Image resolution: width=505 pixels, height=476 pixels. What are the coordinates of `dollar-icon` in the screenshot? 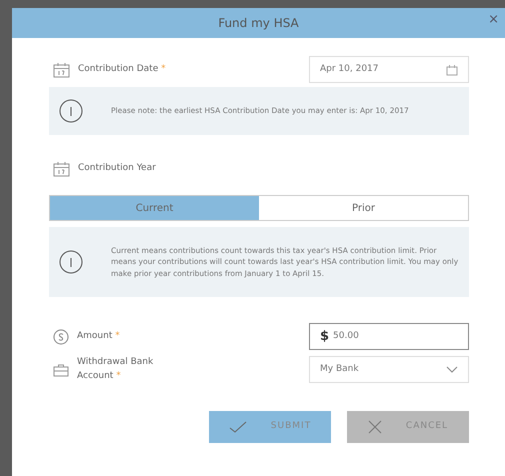 It's located at (61, 336).